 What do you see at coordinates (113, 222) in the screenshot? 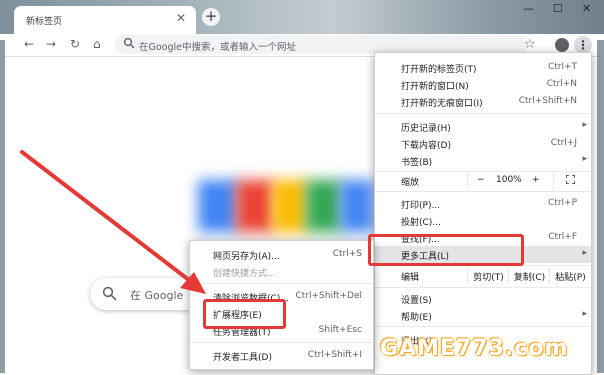
I see `tutorial-arrow-icon` at bounding box center [113, 222].